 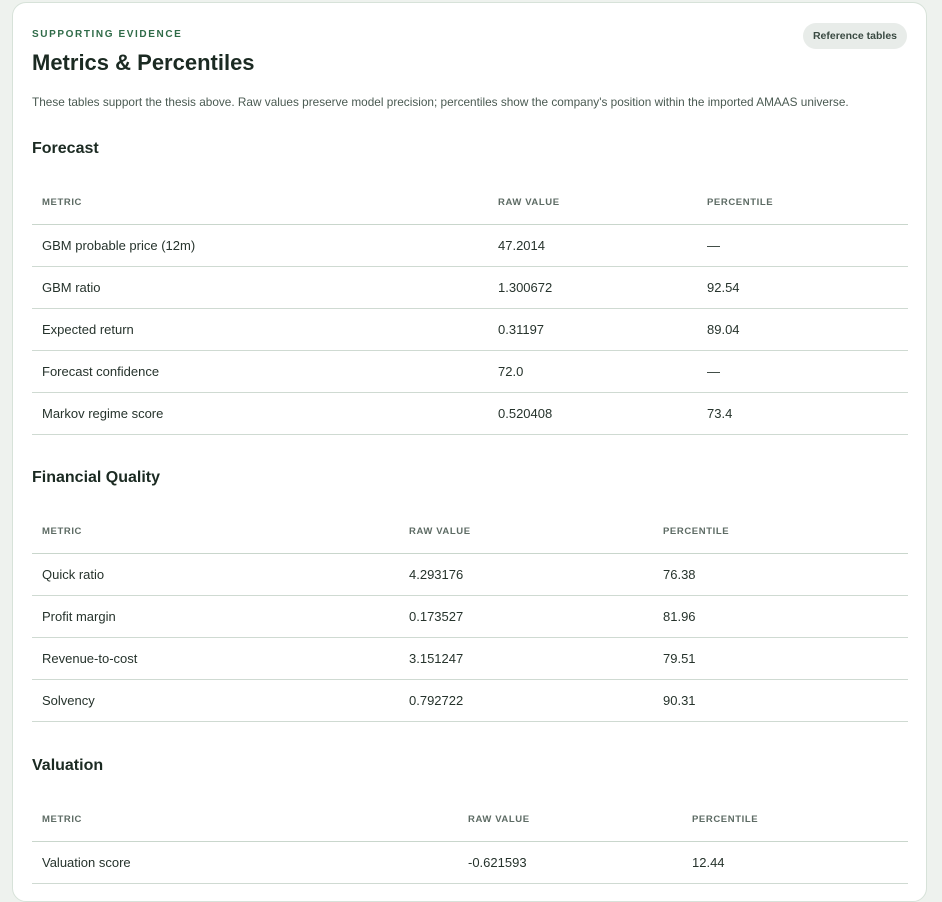 I want to click on raw-value-cell: 0.520408, so click(x=592, y=413).